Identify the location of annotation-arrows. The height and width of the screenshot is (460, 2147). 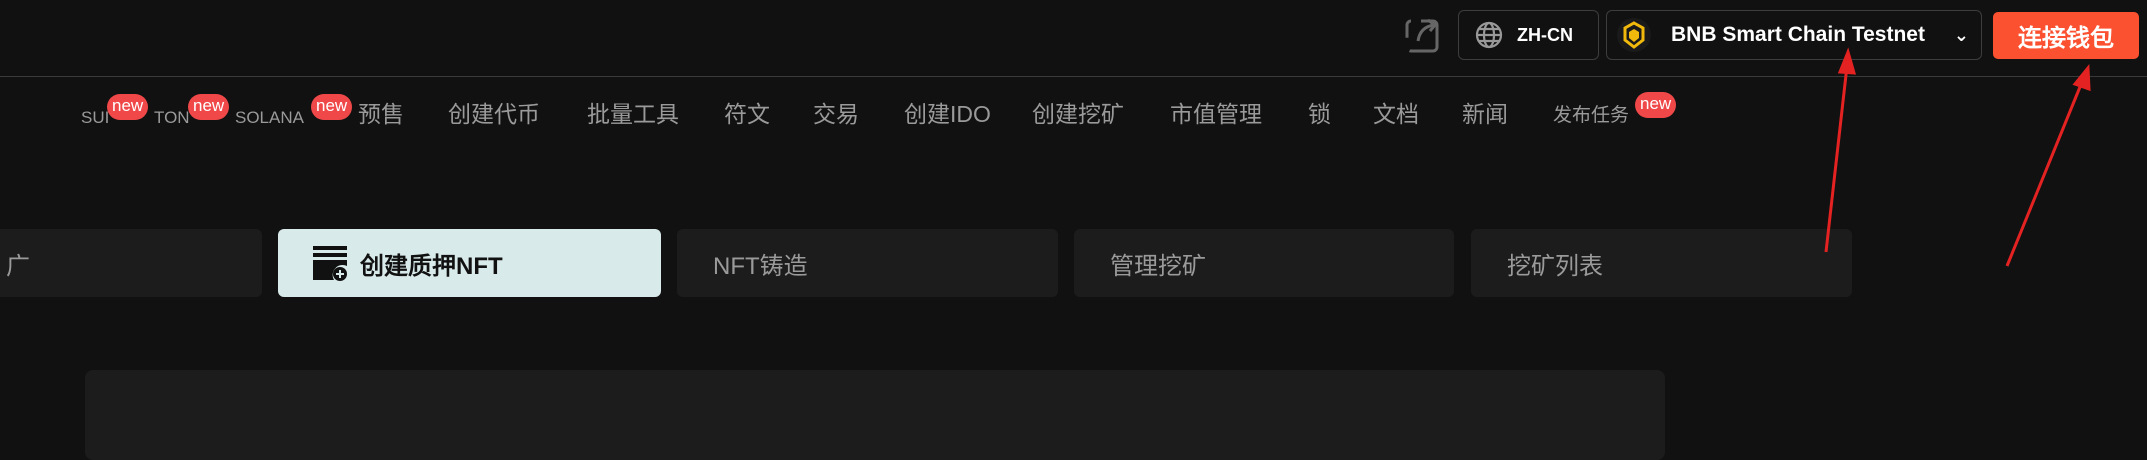
(1957, 157).